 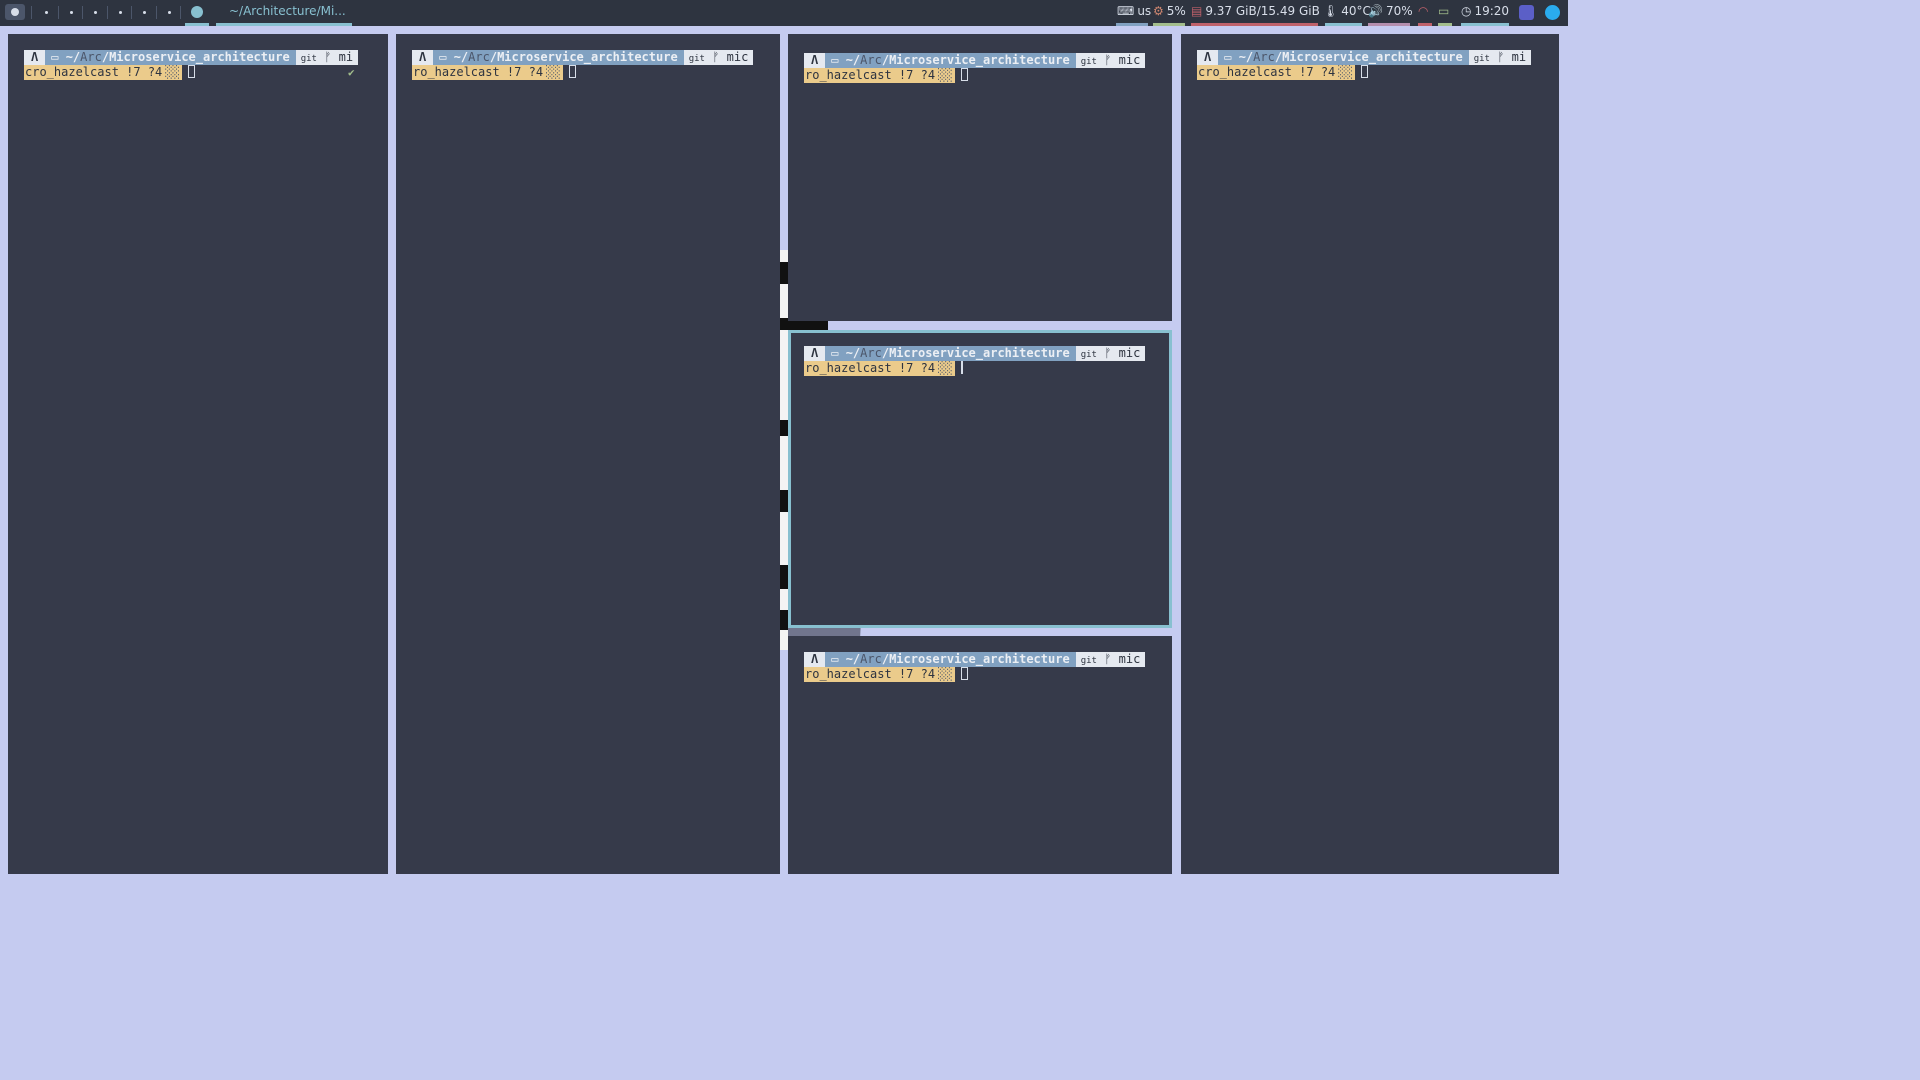 I want to click on workspace-3-dot, so click(x=95, y=12).